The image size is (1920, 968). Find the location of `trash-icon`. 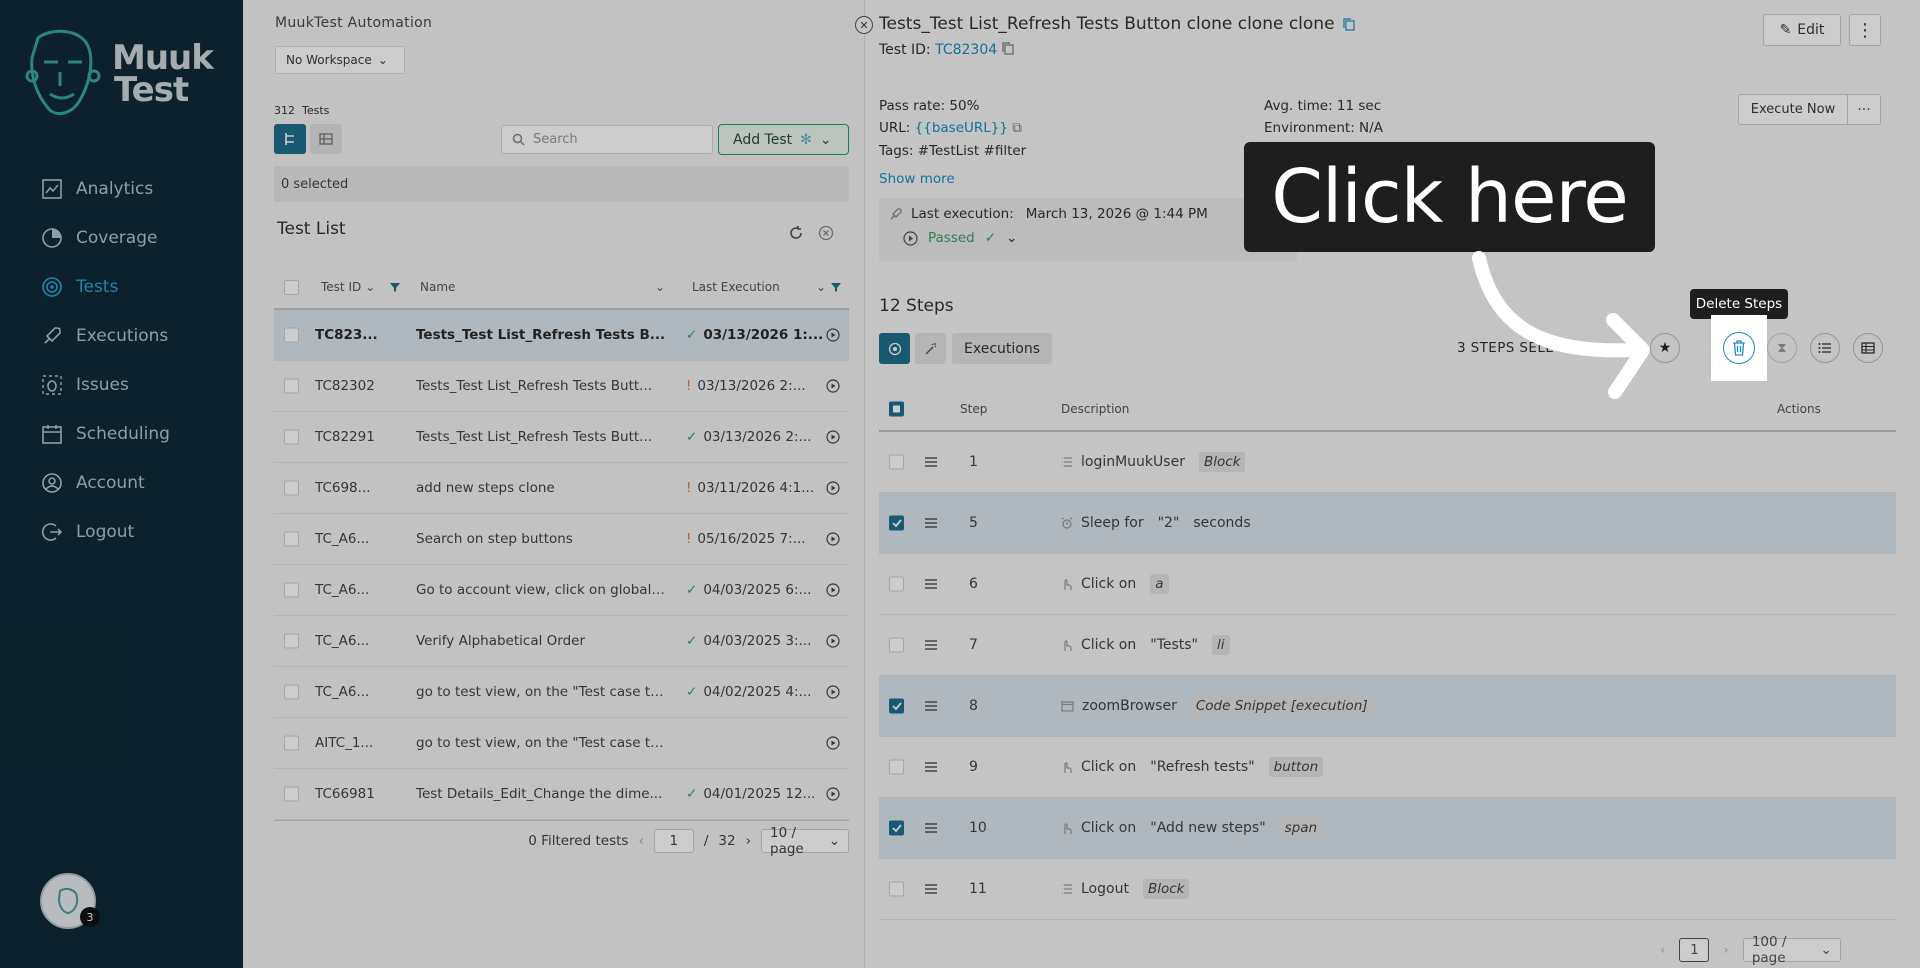

trash-icon is located at coordinates (1739, 348).